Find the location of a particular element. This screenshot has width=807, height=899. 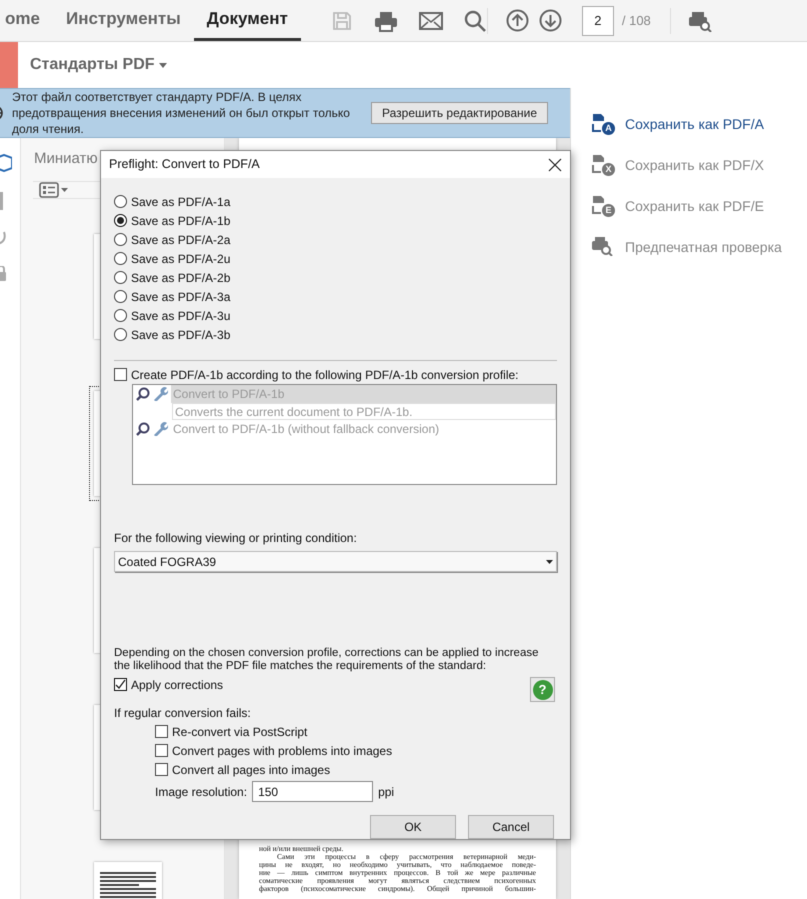

letter-badge: X is located at coordinates (608, 169).